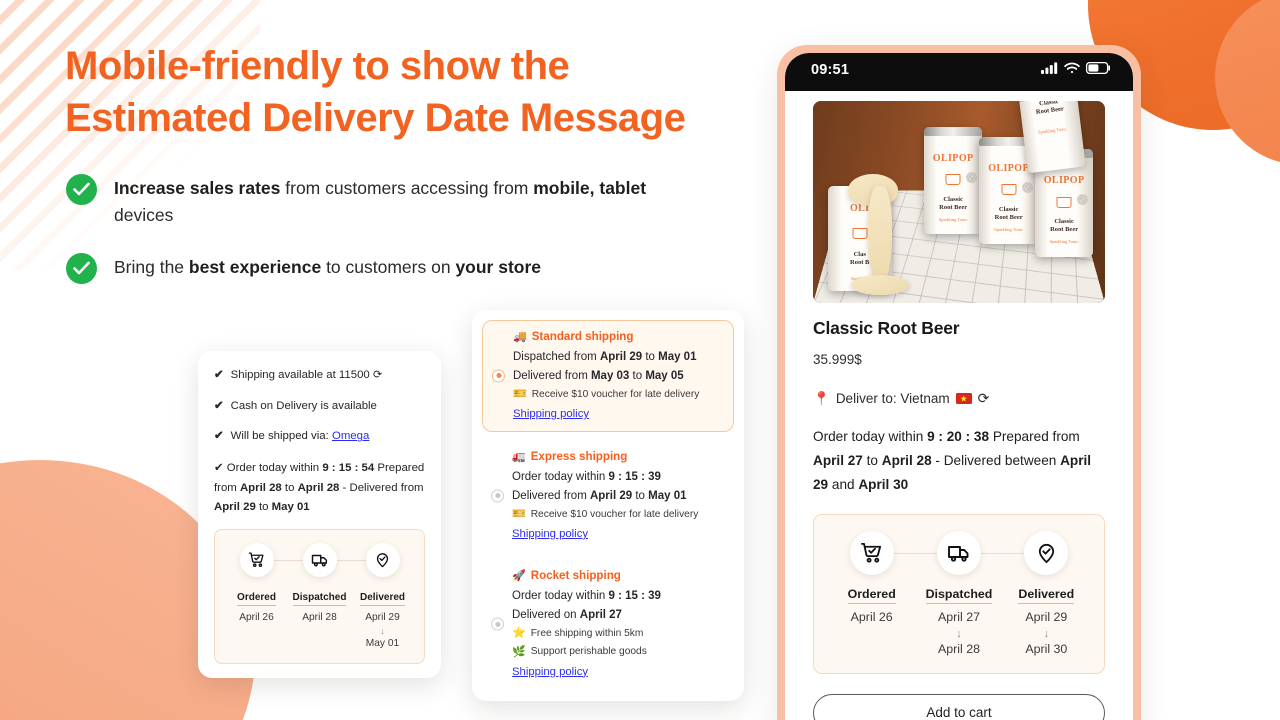  Describe the element at coordinates (575, 575) in the screenshot. I see `option-title: Rocket shipping` at that location.